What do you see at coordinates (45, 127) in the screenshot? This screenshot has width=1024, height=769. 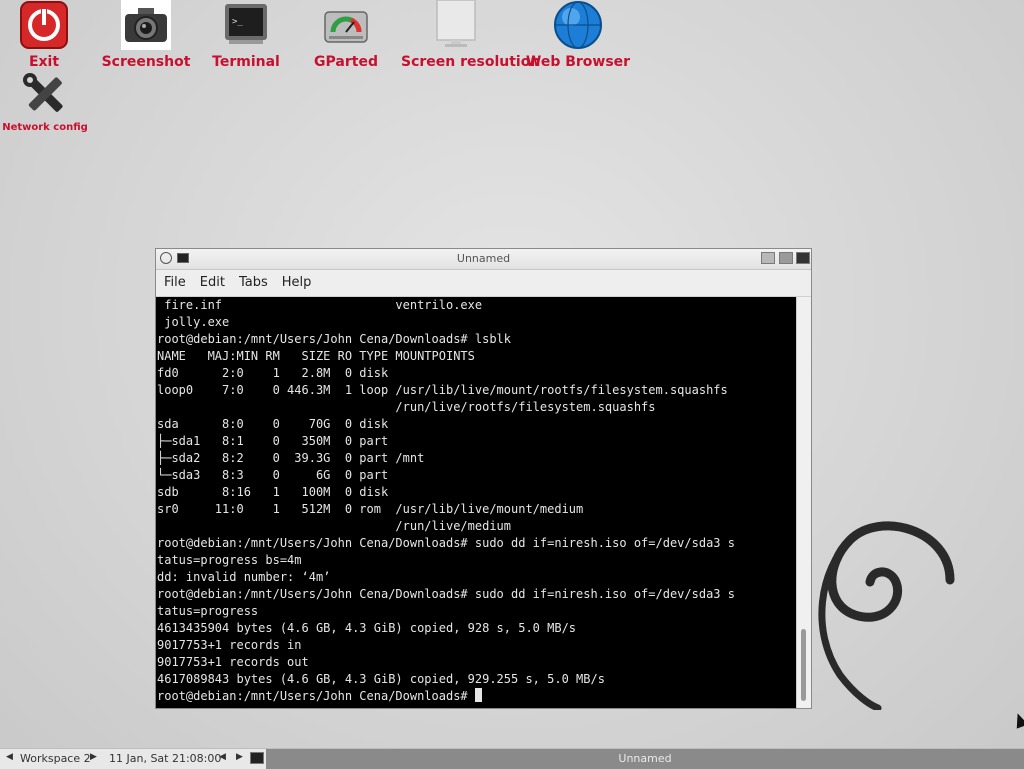 I see `desktop-icon-label: Network config` at bounding box center [45, 127].